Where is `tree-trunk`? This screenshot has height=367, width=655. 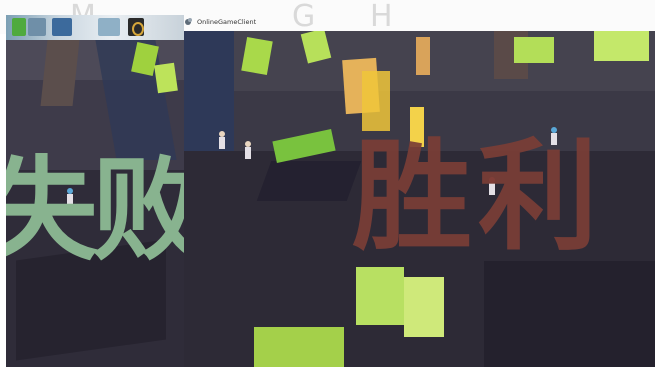
tree-trunk is located at coordinates (60, 73).